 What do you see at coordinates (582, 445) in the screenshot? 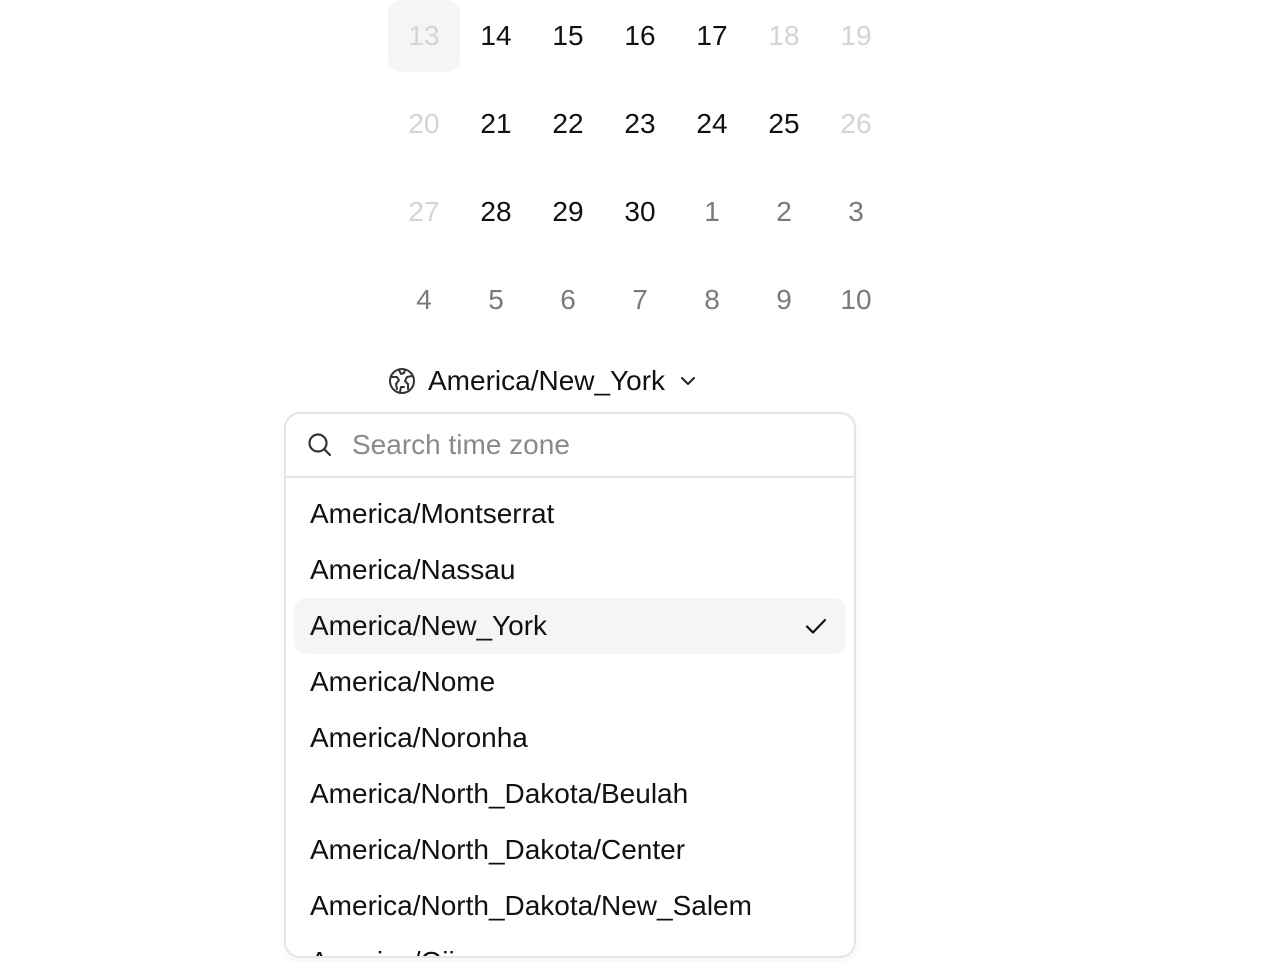
I see `timezone-search-input` at bounding box center [582, 445].